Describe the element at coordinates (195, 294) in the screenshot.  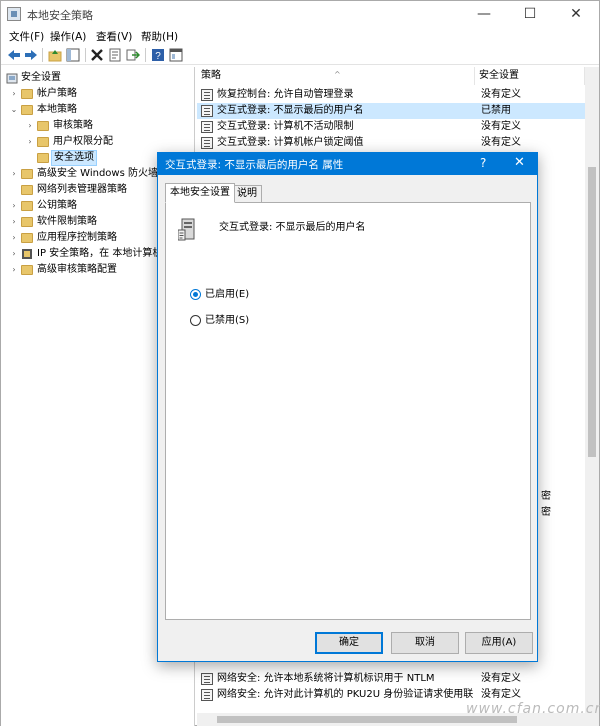
I see `radio-checked-icon` at that location.